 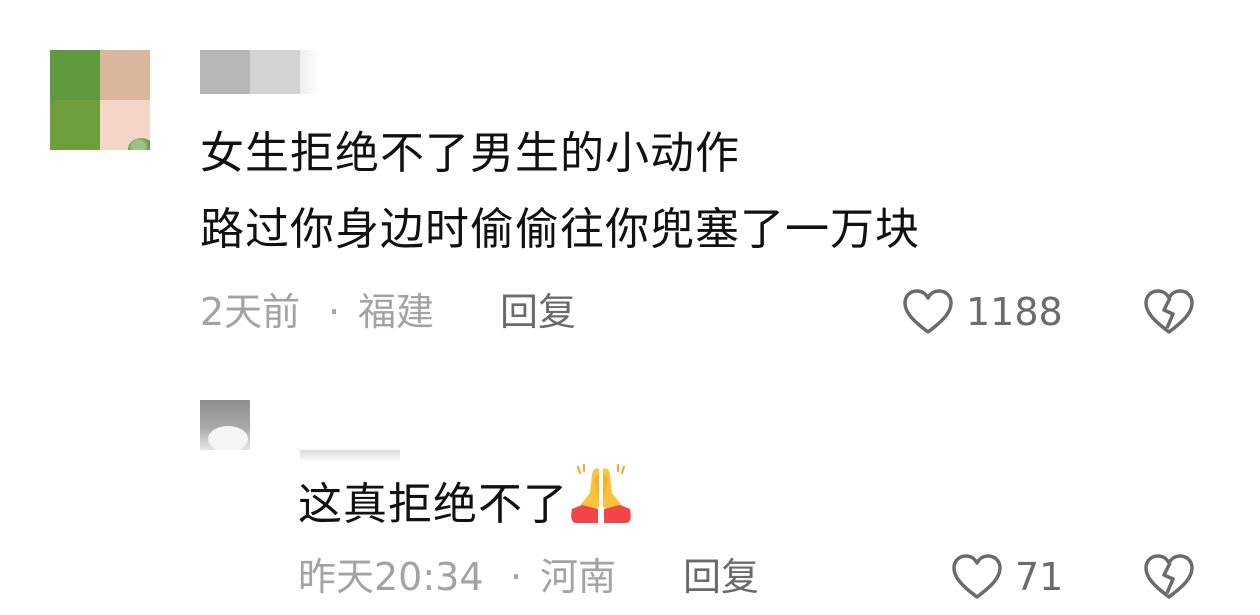 What do you see at coordinates (260, 72) in the screenshot?
I see `commenter-name-blurred` at bounding box center [260, 72].